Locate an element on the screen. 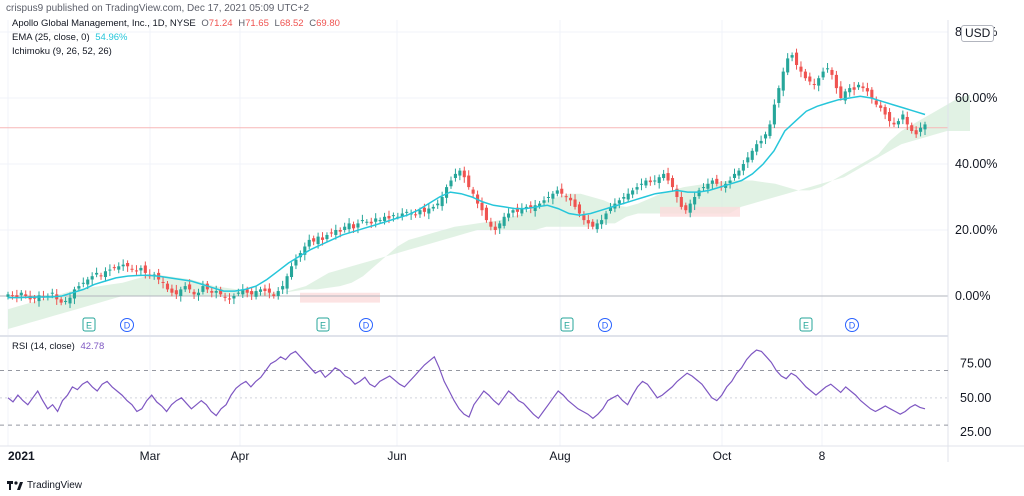  currency-badge: USD is located at coordinates (978, 33).